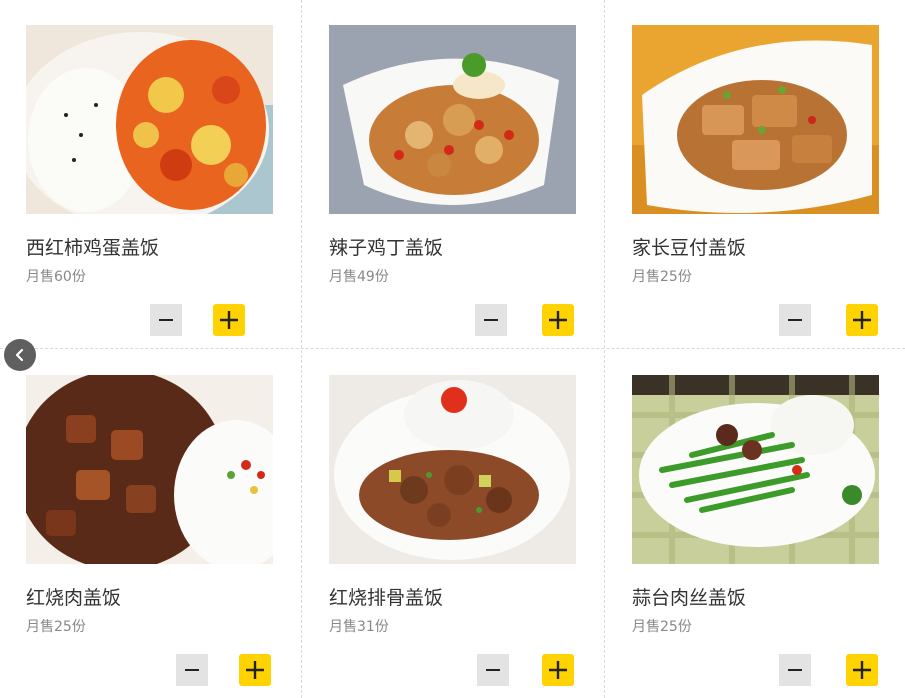 The width and height of the screenshot is (905, 698). I want to click on previous-page-button, so click(20, 355).